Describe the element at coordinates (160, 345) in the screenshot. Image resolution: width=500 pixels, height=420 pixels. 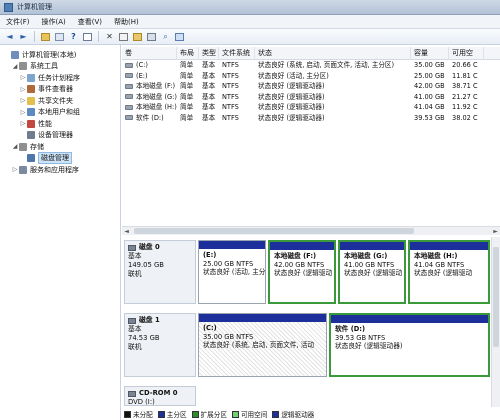
I see `disk-info: 磁盘 1 基本 74.53 GB 联机` at that location.